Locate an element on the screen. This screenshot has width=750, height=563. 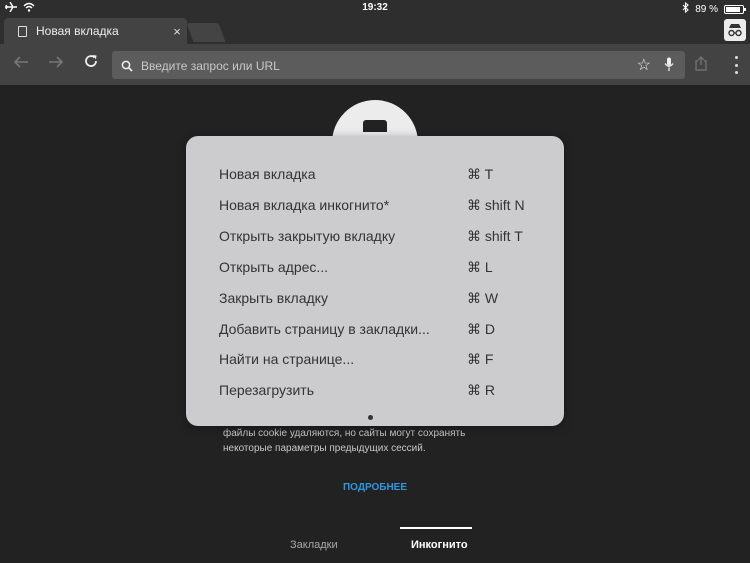
page-icon is located at coordinates (22, 31).